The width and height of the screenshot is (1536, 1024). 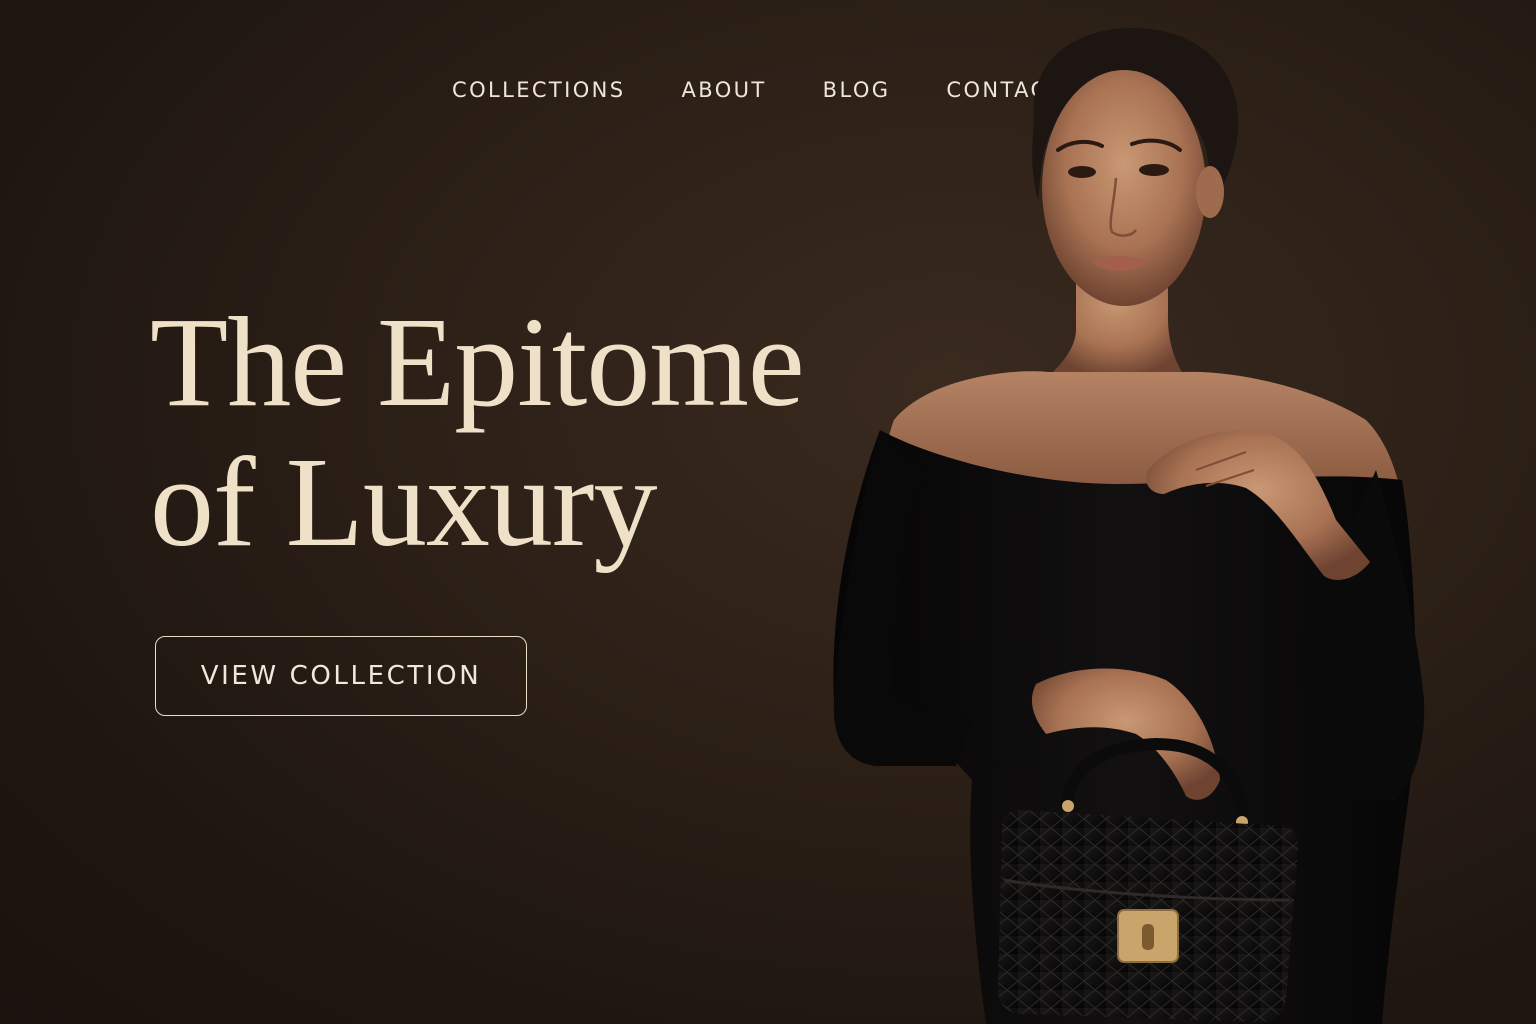 What do you see at coordinates (724, 90) in the screenshot?
I see `nav-item-about: ABOUT` at bounding box center [724, 90].